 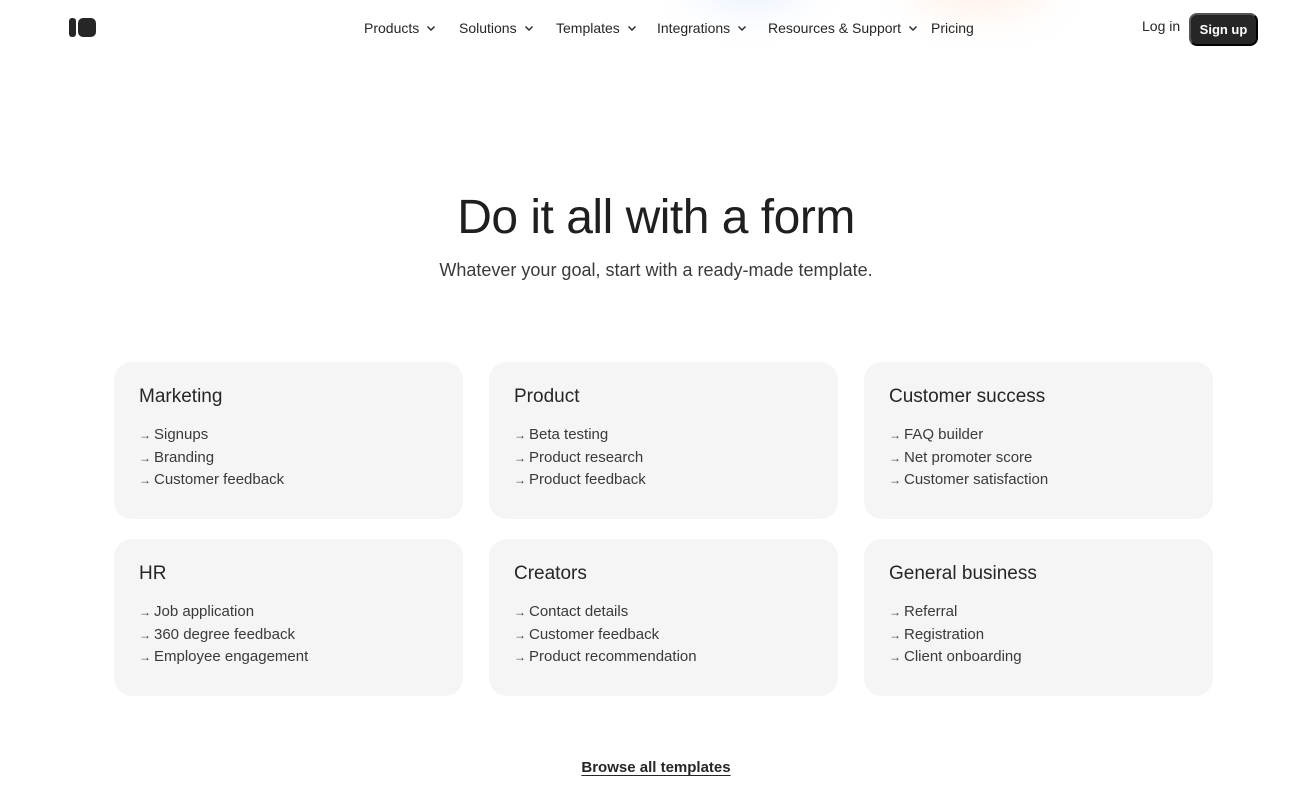 I want to click on card-link-list: → Signups → Branding → Customer feedback, so click(x=288, y=458).